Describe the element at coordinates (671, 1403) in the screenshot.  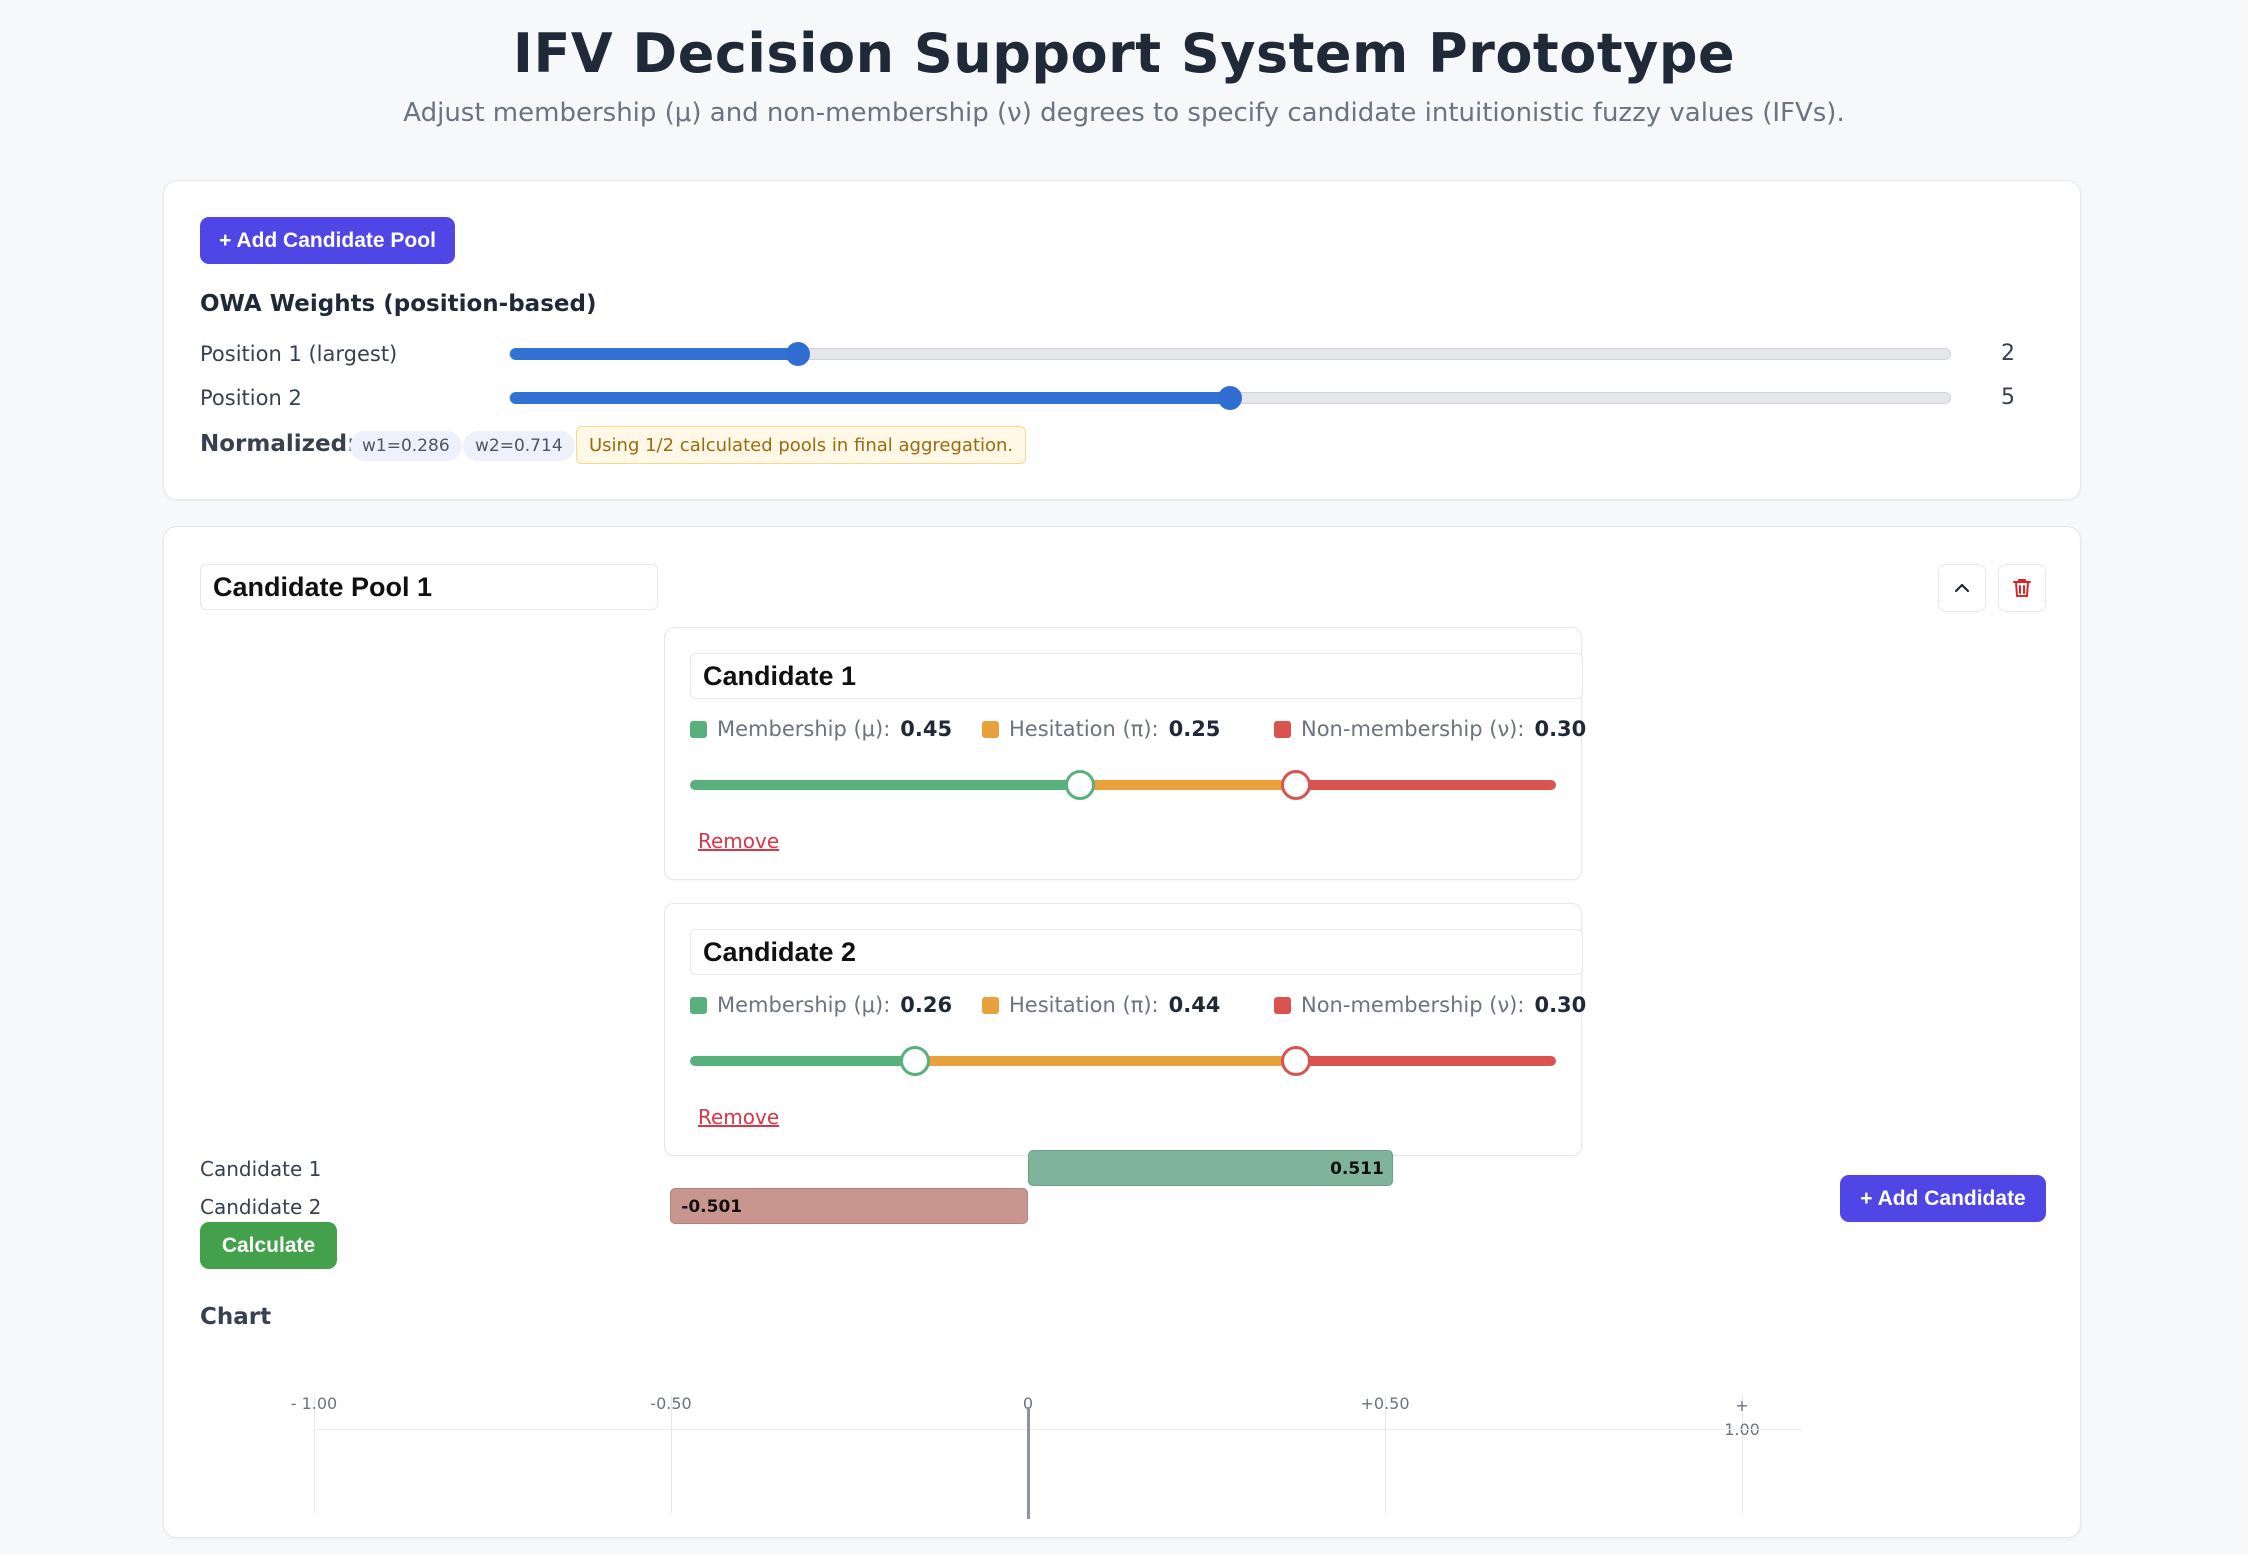
I see `chart-tick-label: -0.50` at that location.